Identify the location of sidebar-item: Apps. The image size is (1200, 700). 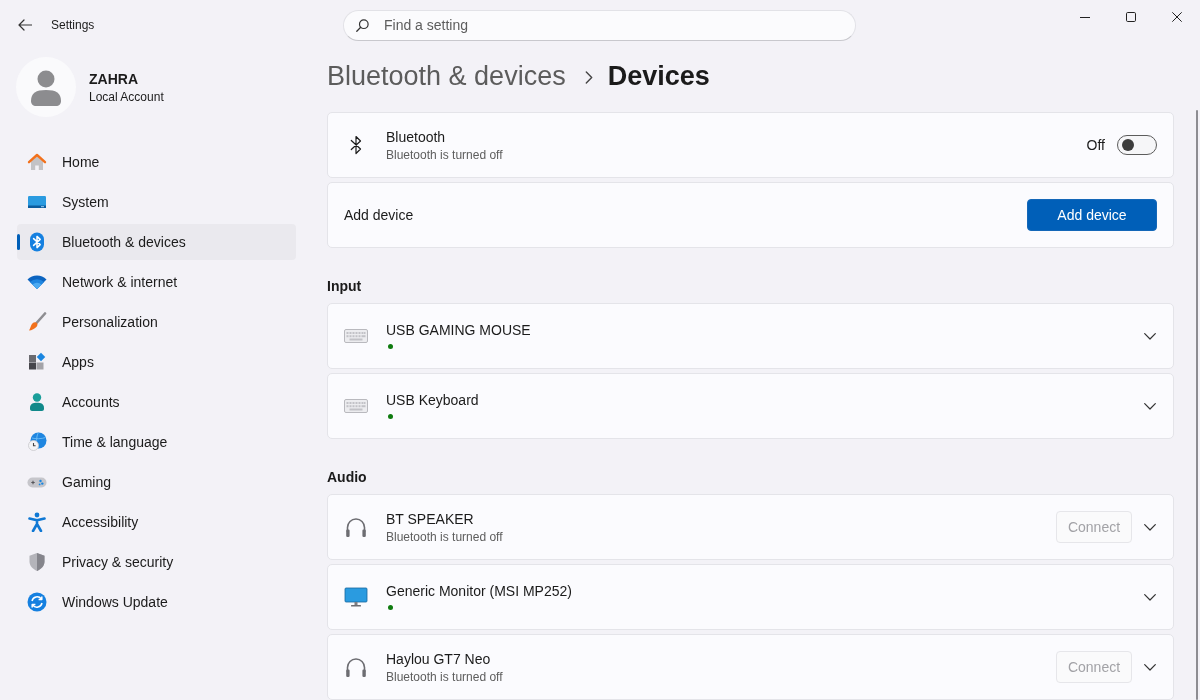
(156, 362).